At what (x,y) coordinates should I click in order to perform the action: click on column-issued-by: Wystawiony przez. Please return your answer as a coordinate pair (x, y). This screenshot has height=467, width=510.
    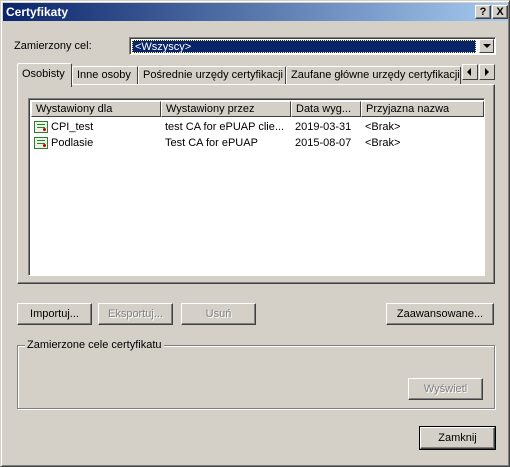
    Looking at the image, I should click on (226, 109).